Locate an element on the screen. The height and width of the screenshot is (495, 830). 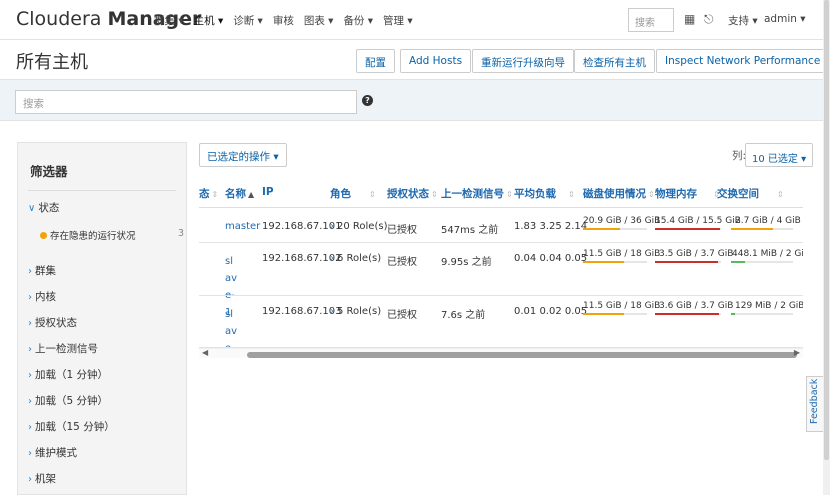
memory-usage-label: 3.5 GiB / 3.7 GiB is located at coordinates (696, 254).